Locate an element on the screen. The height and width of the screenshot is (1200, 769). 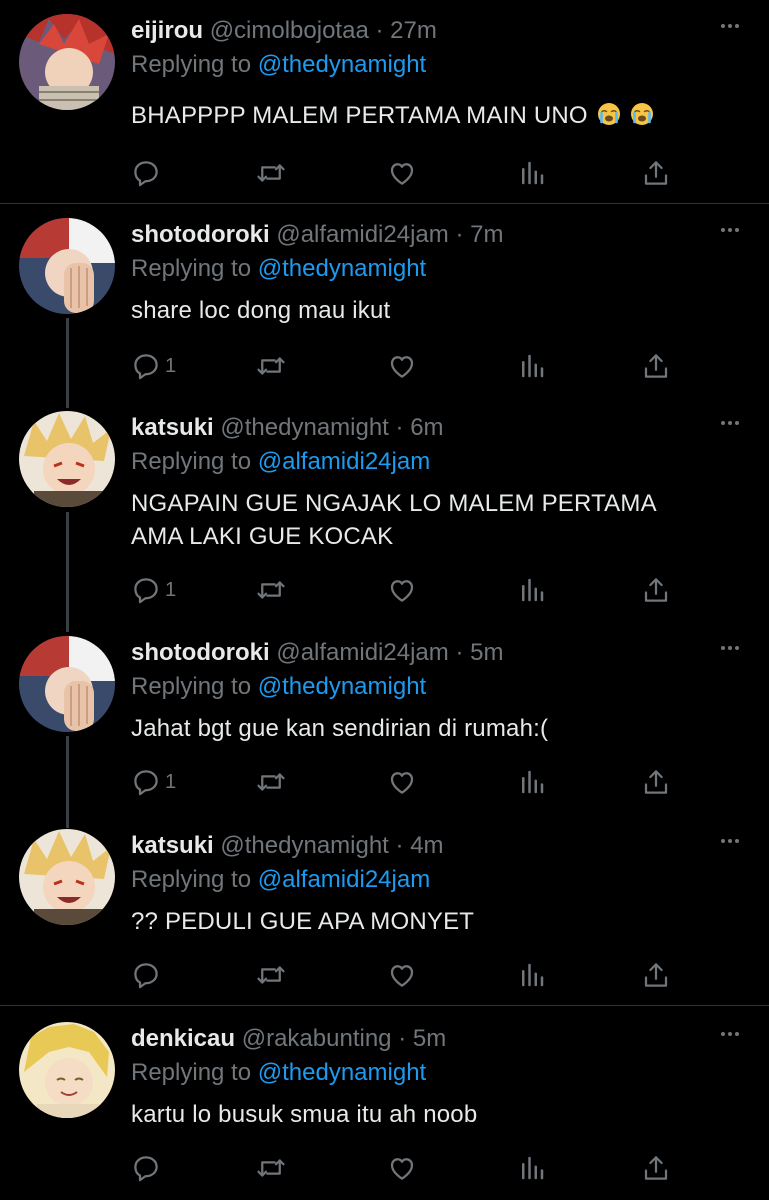
tweet-header: denkicau @rakabunting · 5m is located at coordinates (288, 1039).